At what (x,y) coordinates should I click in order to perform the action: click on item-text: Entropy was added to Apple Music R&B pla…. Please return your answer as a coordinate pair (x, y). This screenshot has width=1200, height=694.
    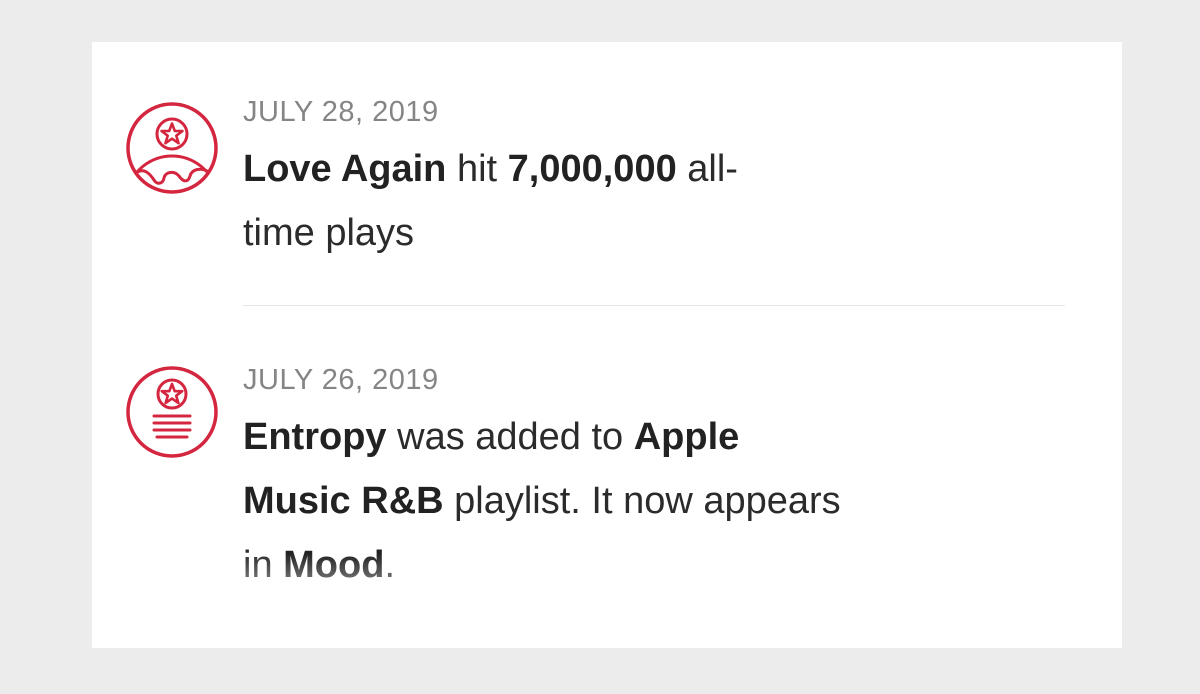
    Looking at the image, I should click on (542, 501).